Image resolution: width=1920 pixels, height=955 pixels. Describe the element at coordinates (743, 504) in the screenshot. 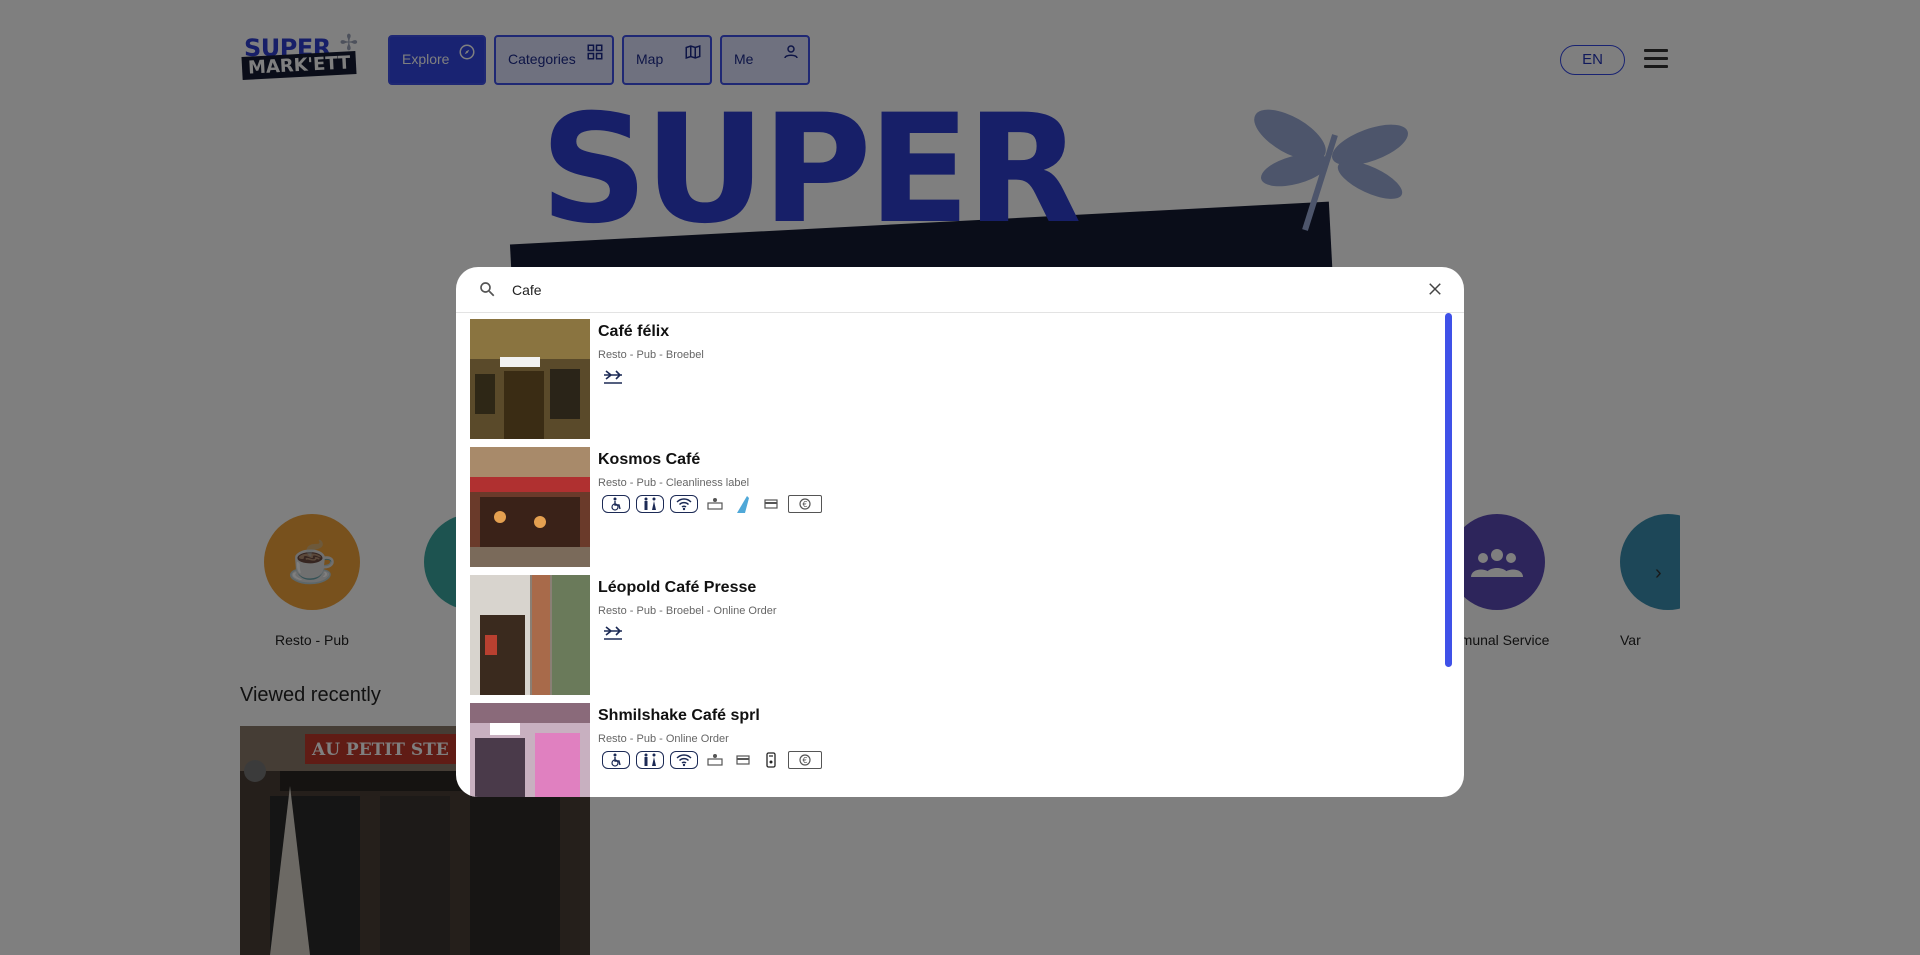

I see `dog-icon` at that location.